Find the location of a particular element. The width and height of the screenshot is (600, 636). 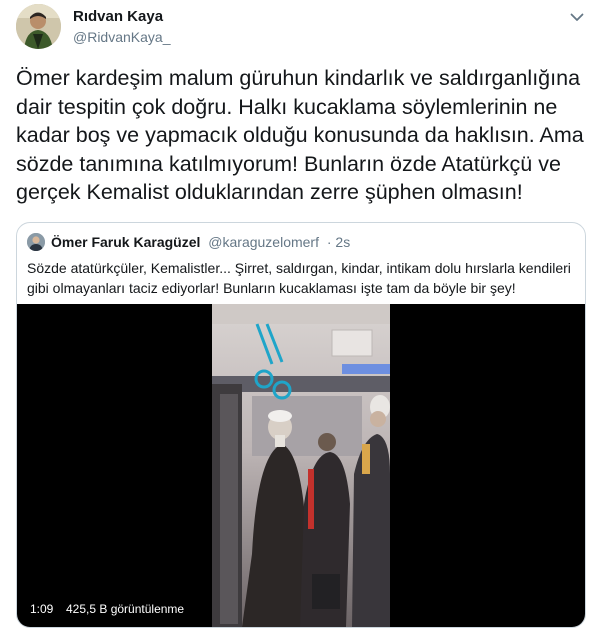

quoted-handle: @karaguzelomerf is located at coordinates (263, 242).